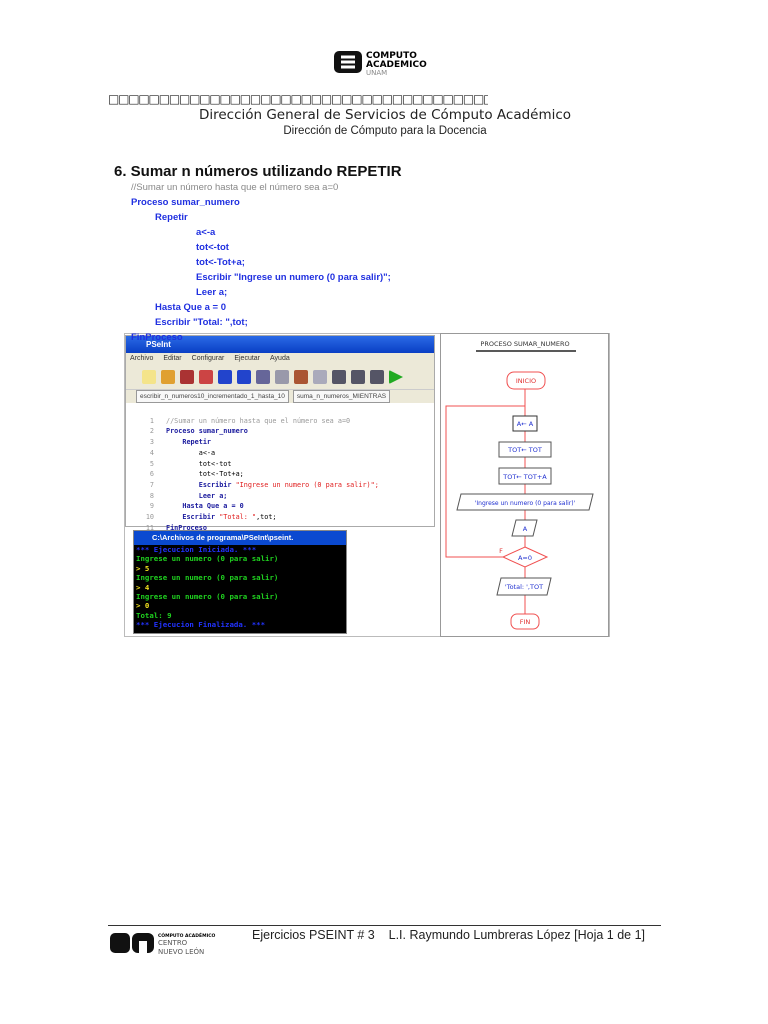 This screenshot has width=768, height=1024. I want to click on code-line: Escribir "Total: ",tot;, so click(201, 322).